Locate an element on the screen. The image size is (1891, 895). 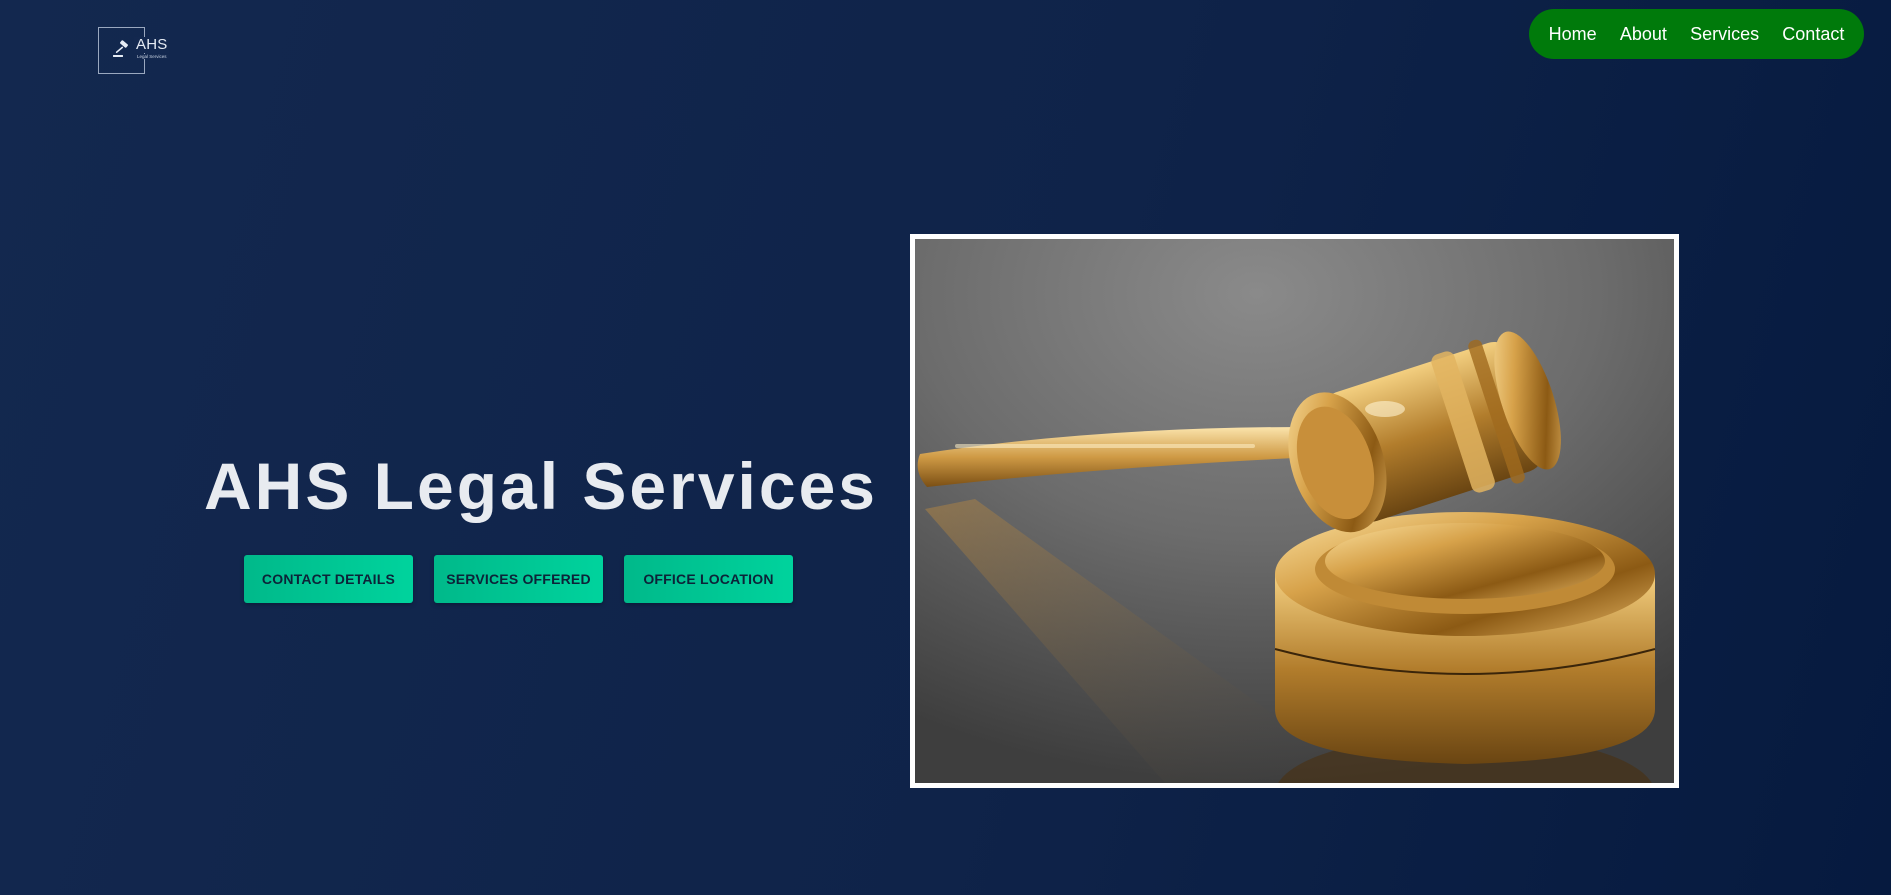
office-location-button: OFFICE LOCATION is located at coordinates (708, 579).